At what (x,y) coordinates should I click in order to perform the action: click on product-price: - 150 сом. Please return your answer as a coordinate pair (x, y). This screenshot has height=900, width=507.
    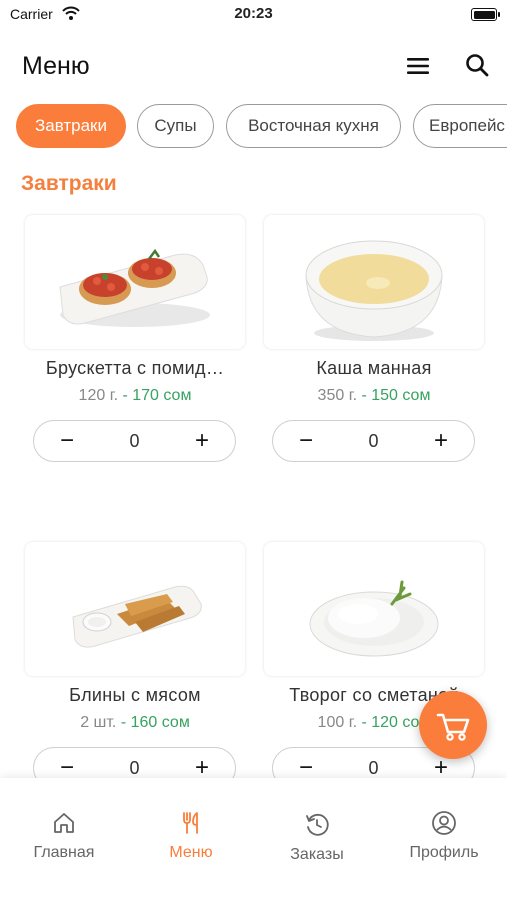
    Looking at the image, I should click on (394, 395).